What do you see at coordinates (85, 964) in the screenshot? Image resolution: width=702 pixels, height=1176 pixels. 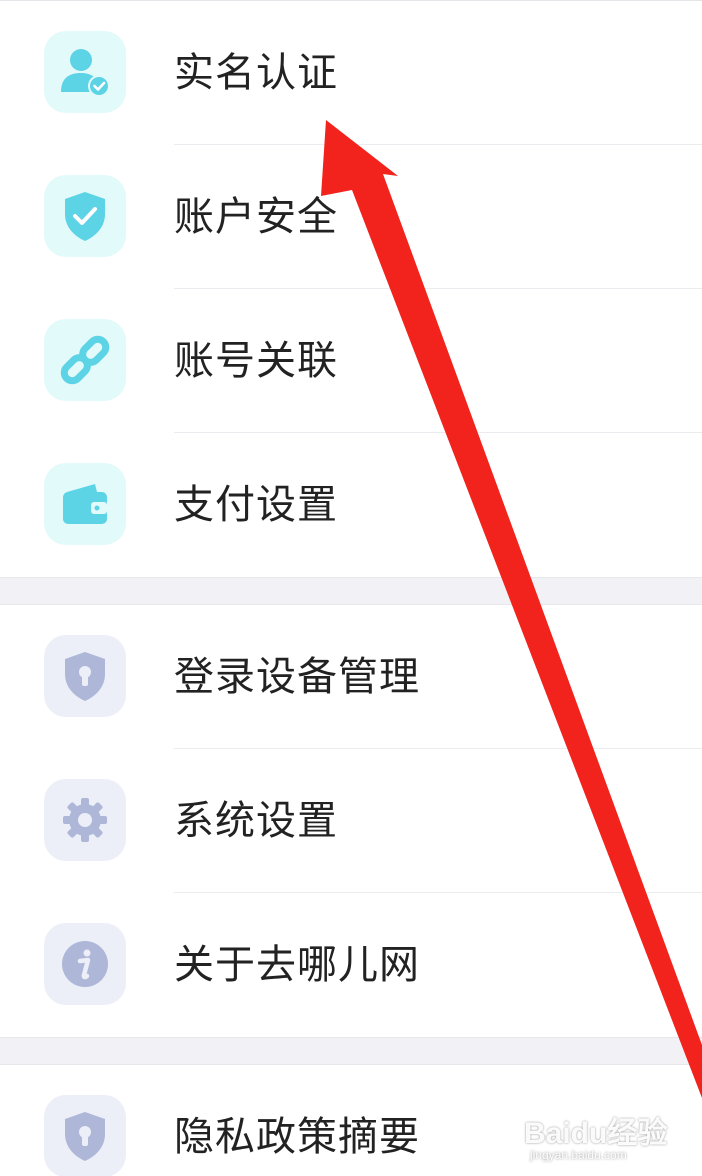 I see `info-icon` at bounding box center [85, 964].